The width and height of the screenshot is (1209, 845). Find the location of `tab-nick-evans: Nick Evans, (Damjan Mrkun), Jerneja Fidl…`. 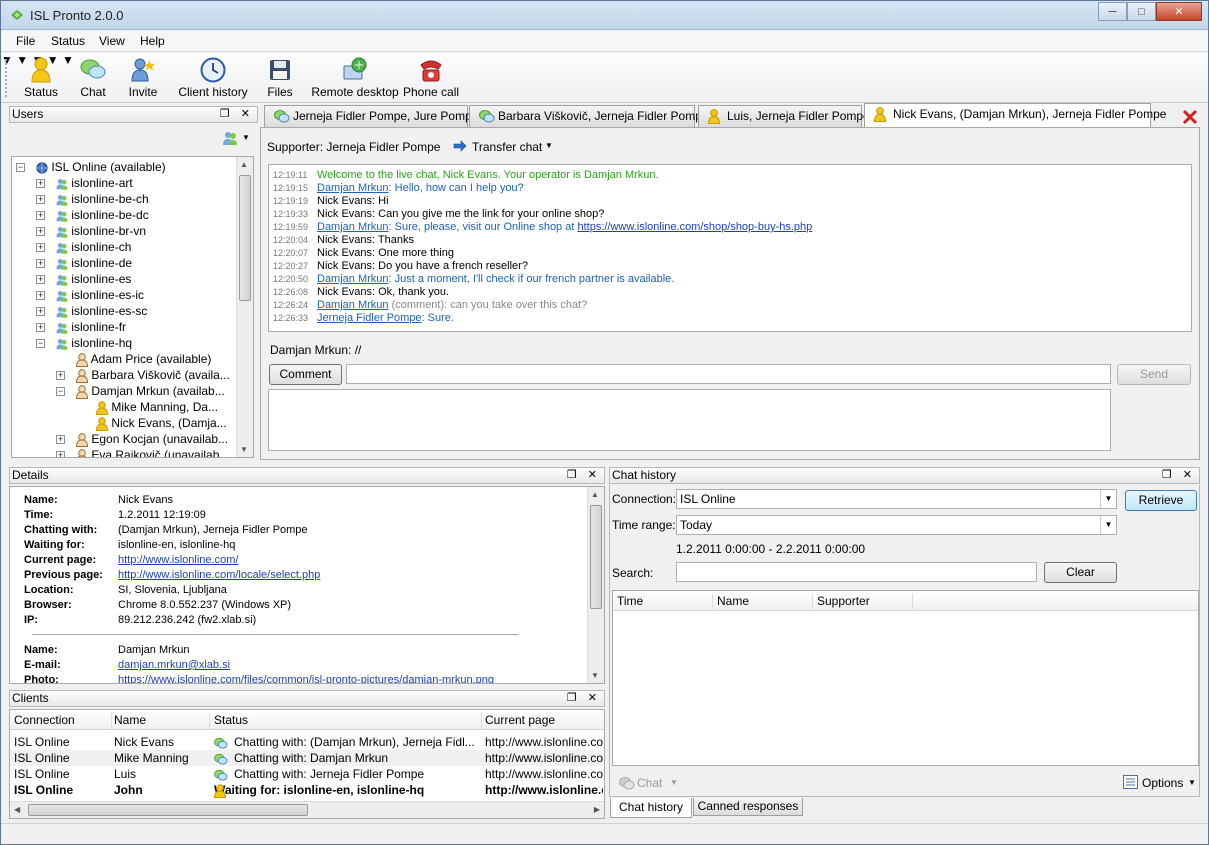

tab-nick-evans: Nick Evans, (Damjan Mrkun), Jerneja Fidl… is located at coordinates (1015, 115).